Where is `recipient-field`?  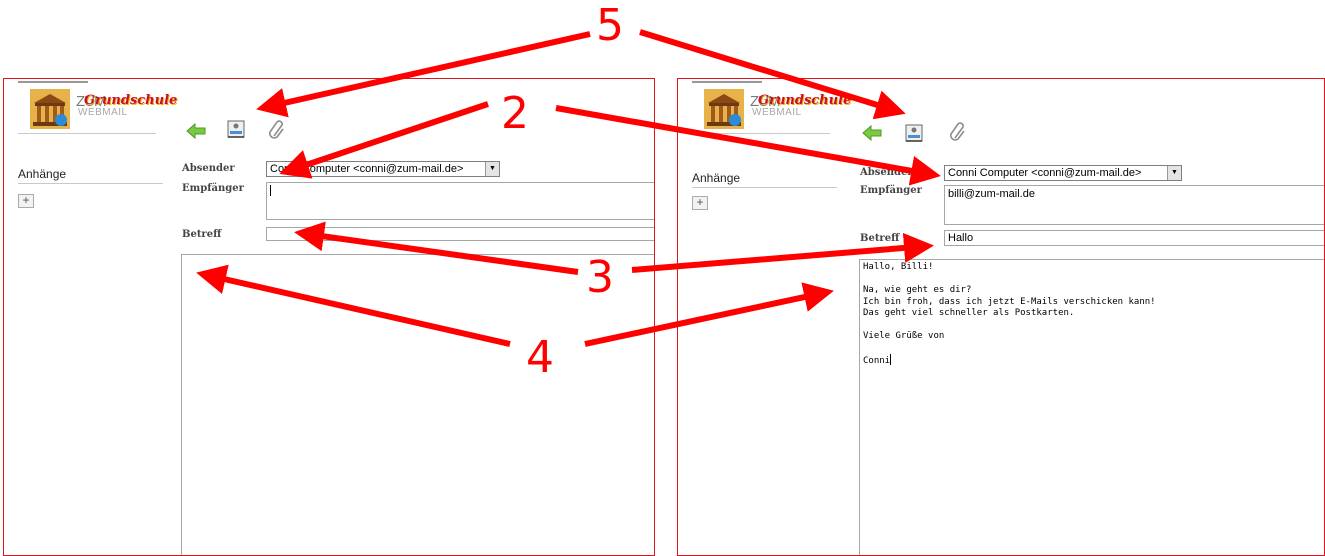 recipient-field is located at coordinates (460, 201).